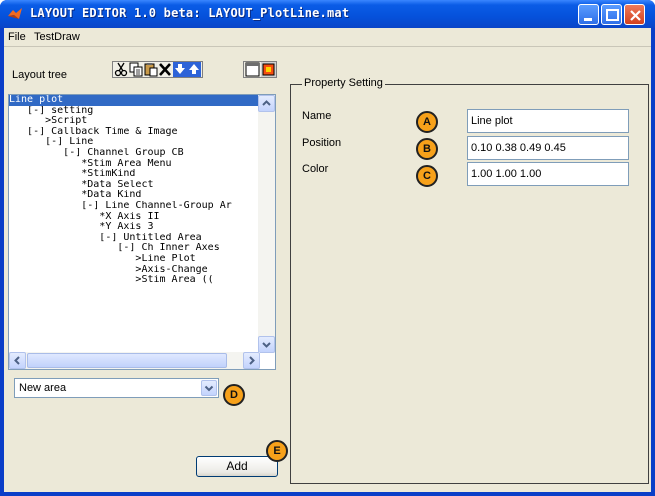  What do you see at coordinates (43, 388) in the screenshot?
I see `area-select-value: New area` at bounding box center [43, 388].